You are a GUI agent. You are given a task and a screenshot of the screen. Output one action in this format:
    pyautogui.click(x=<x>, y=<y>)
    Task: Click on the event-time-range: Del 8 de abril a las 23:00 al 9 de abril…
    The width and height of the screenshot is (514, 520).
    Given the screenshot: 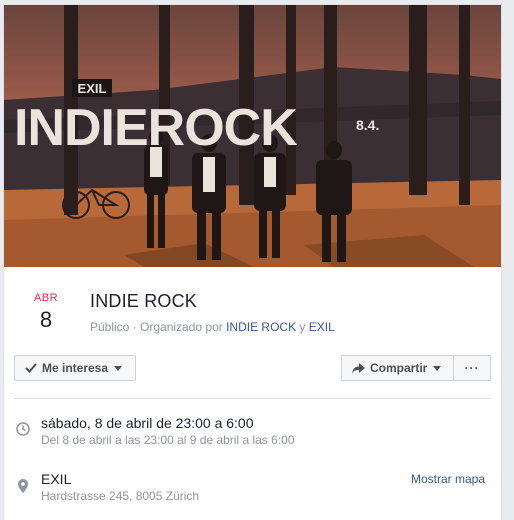 What is the action you would take?
    pyautogui.click(x=168, y=440)
    